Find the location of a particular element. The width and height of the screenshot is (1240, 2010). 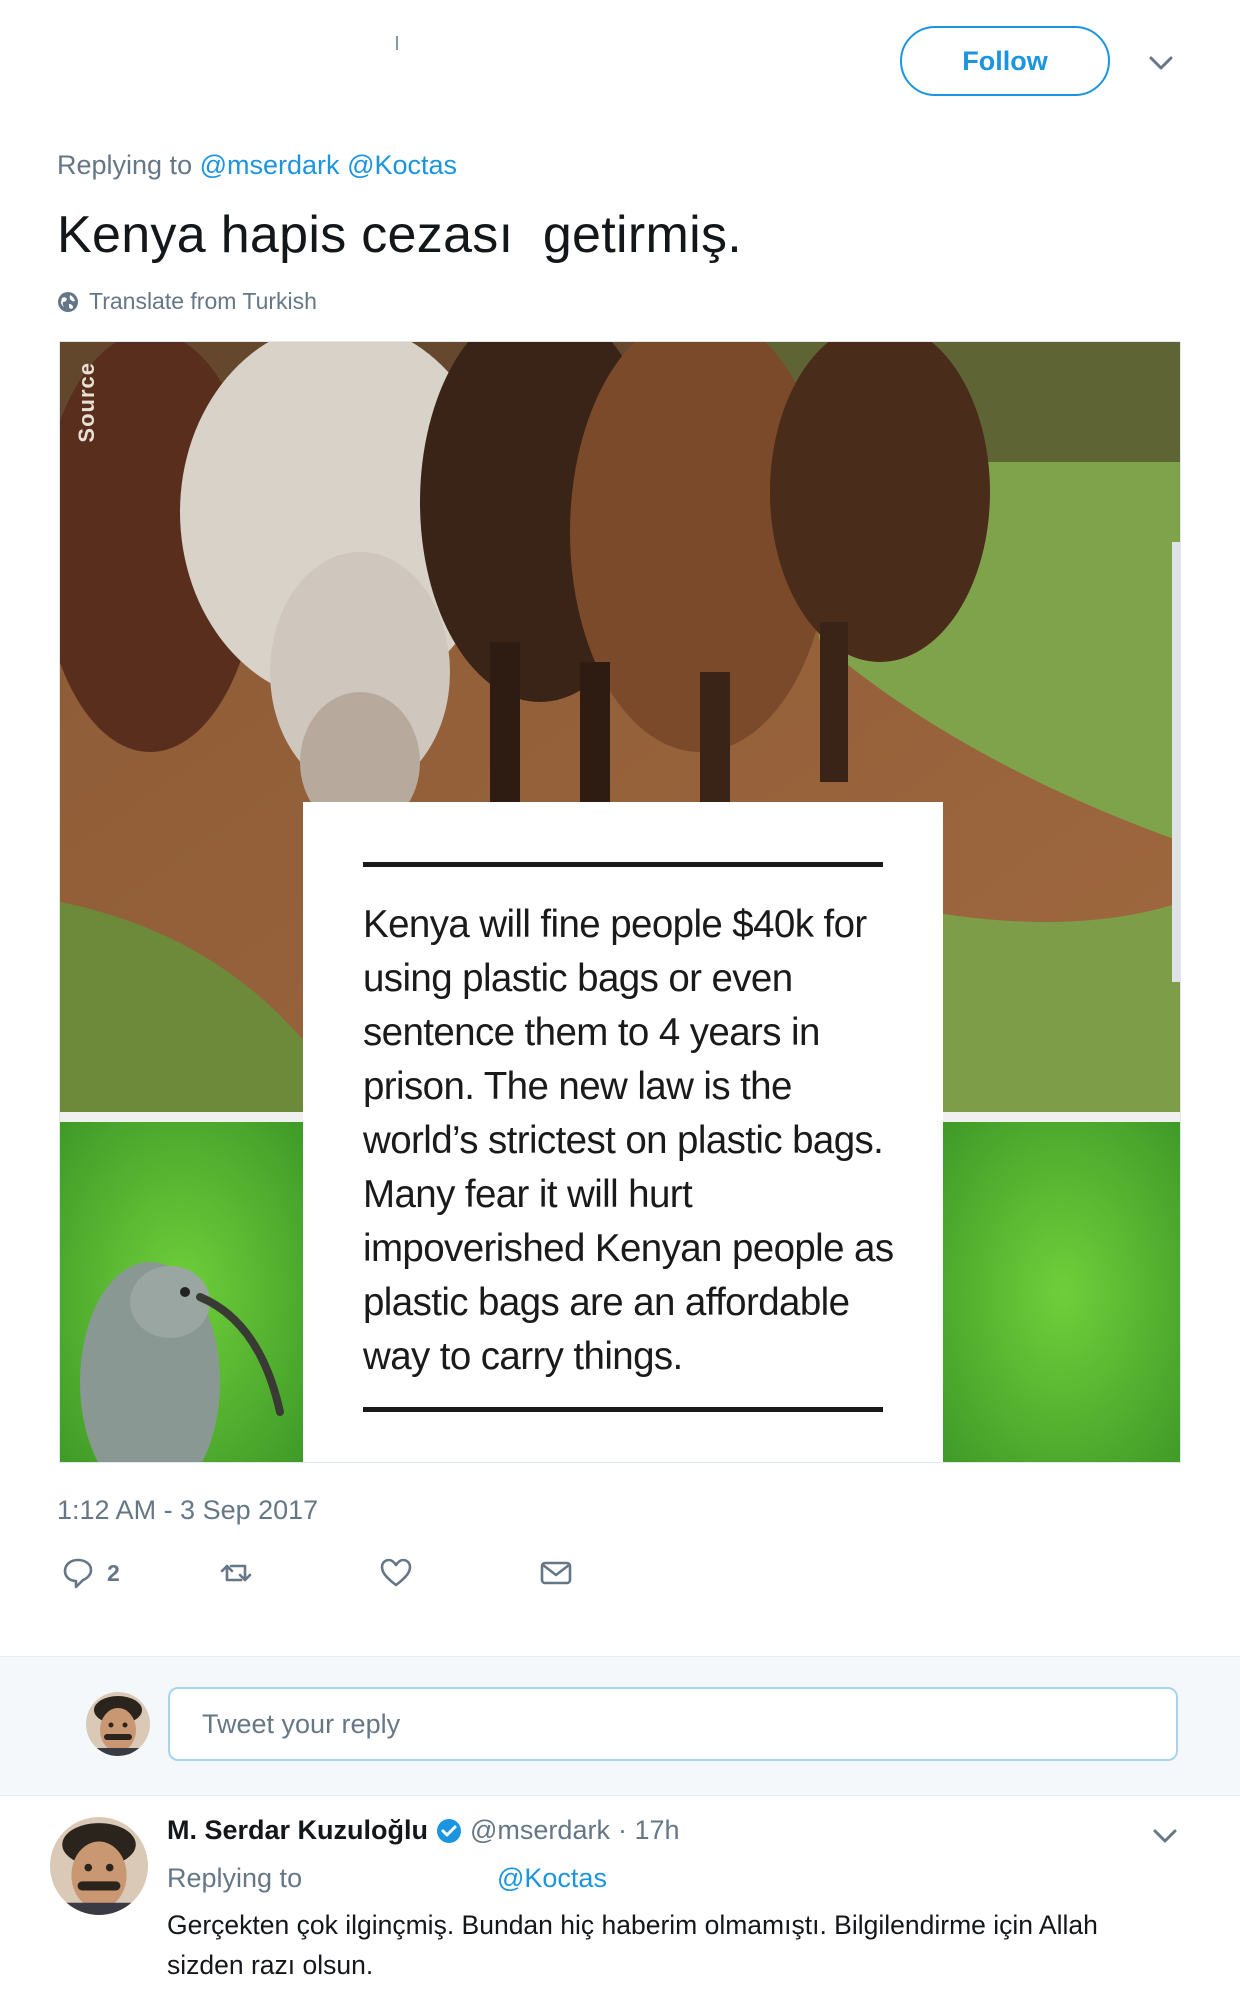

verified-badge-icon is located at coordinates (449, 1830).